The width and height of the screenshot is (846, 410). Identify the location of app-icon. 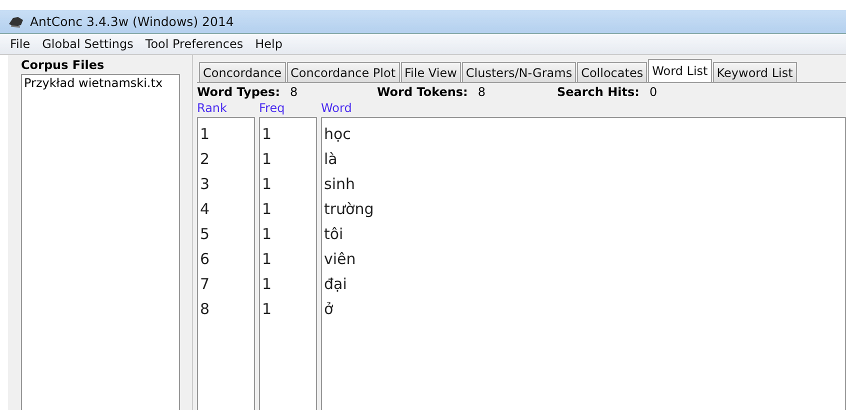
(16, 21).